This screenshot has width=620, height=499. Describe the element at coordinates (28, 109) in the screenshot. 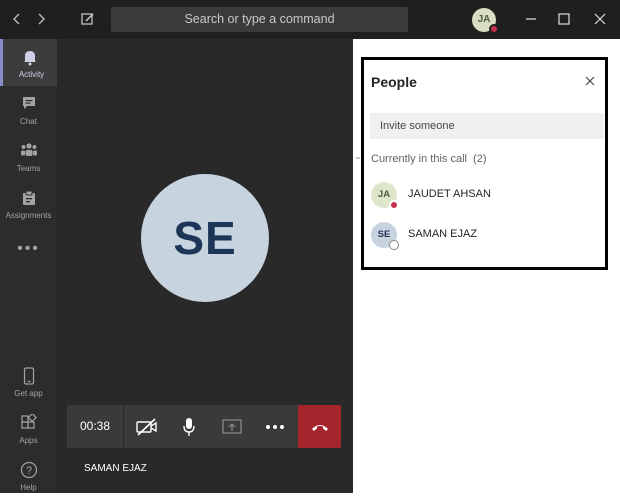

I see `rail-item-chat: Chat` at that location.